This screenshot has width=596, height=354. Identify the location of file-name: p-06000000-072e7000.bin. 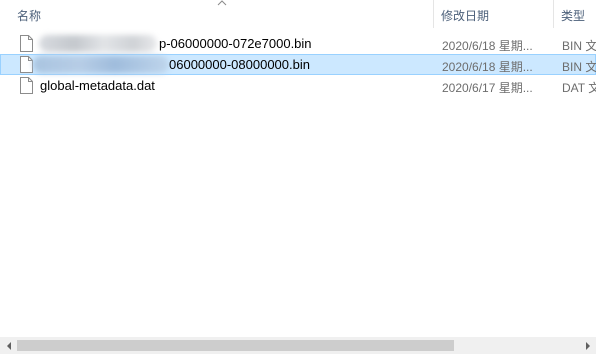
(235, 43).